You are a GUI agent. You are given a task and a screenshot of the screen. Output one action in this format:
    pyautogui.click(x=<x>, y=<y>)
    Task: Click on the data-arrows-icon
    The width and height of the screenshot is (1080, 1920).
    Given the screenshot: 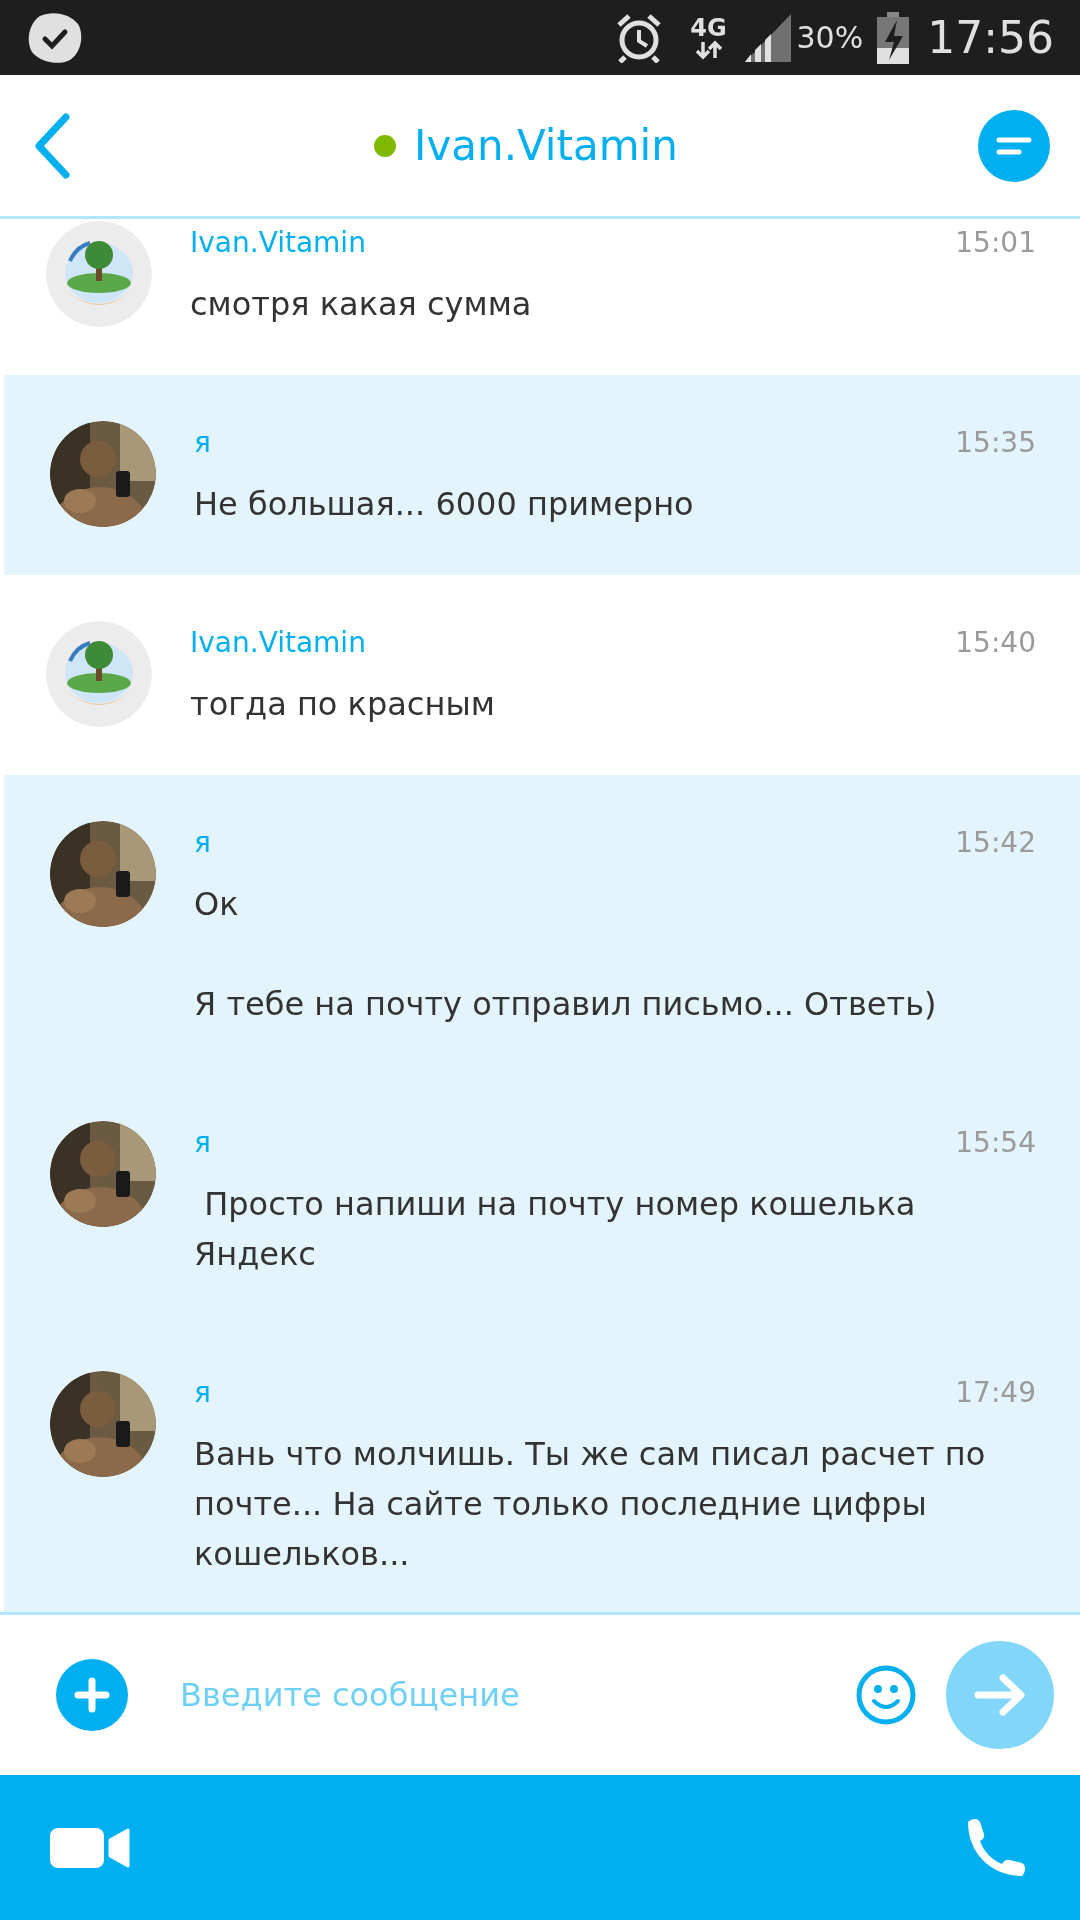 What is the action you would take?
    pyautogui.click(x=708, y=49)
    